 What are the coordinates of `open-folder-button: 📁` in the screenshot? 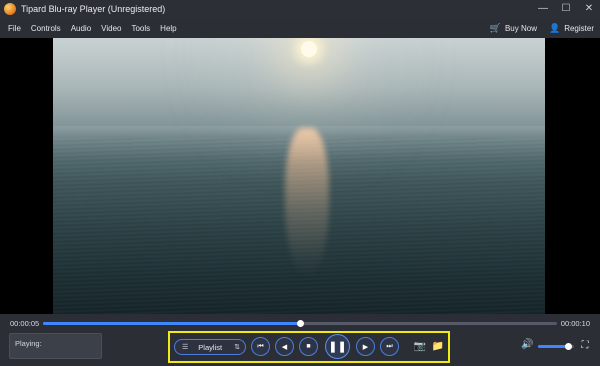 It's located at (438, 346).